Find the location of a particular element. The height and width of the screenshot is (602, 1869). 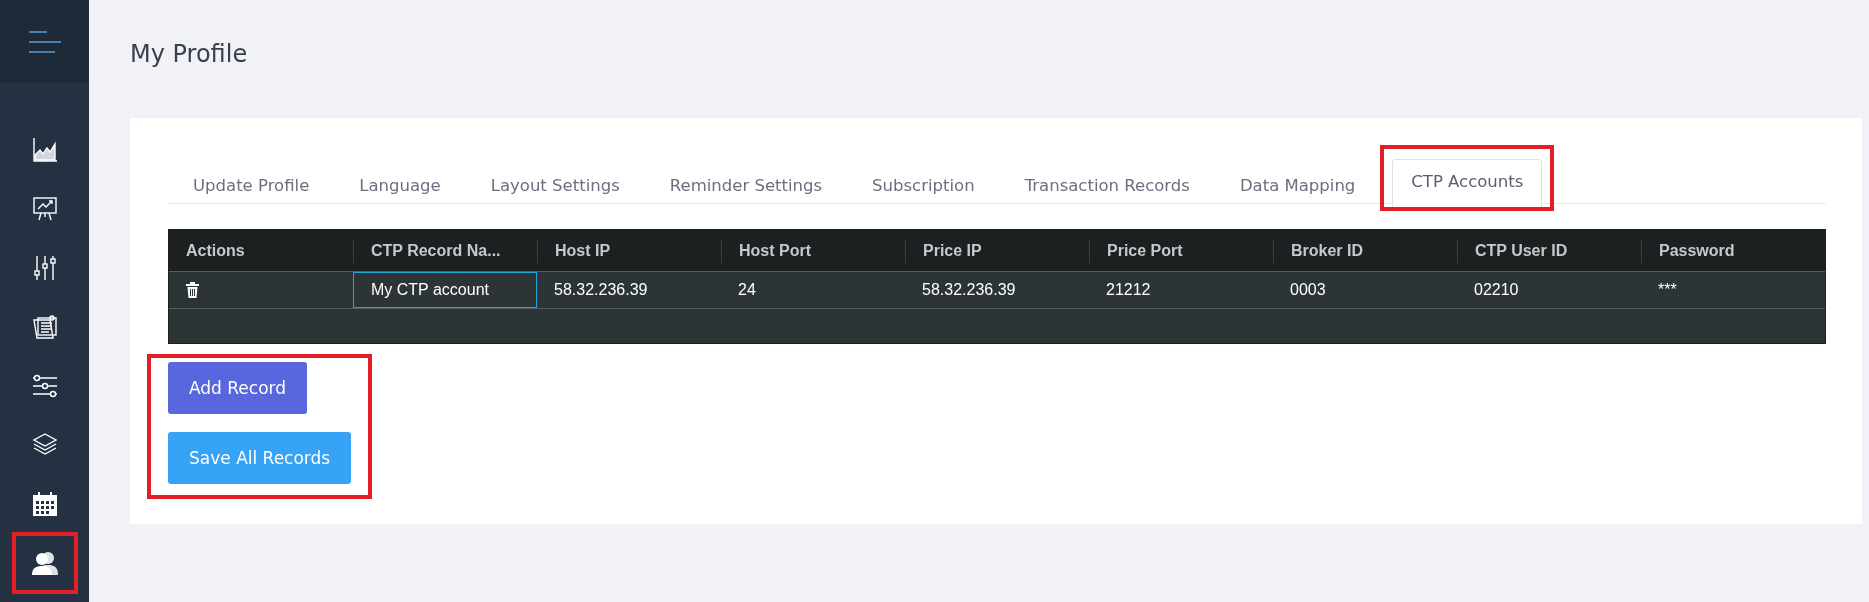

add-record-button: Add Record is located at coordinates (238, 388).